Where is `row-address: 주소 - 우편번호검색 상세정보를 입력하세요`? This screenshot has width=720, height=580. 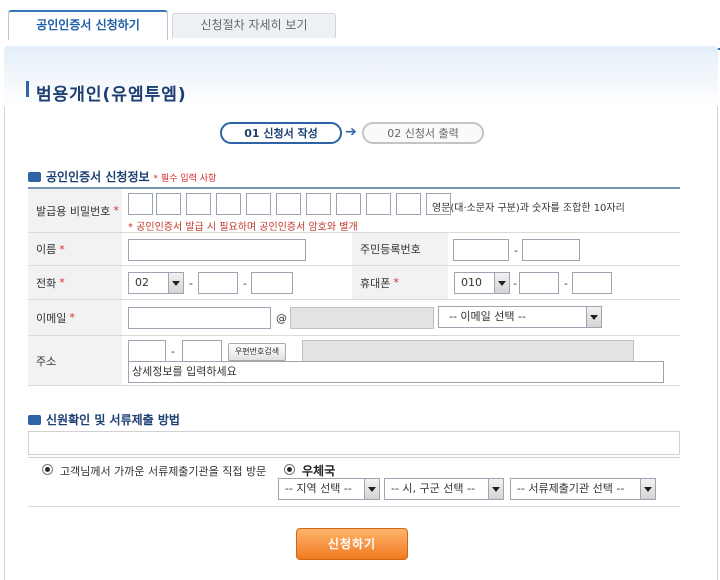 row-address: 주소 - 우편번호검색 상세정보를 입력하세요 is located at coordinates (354, 361).